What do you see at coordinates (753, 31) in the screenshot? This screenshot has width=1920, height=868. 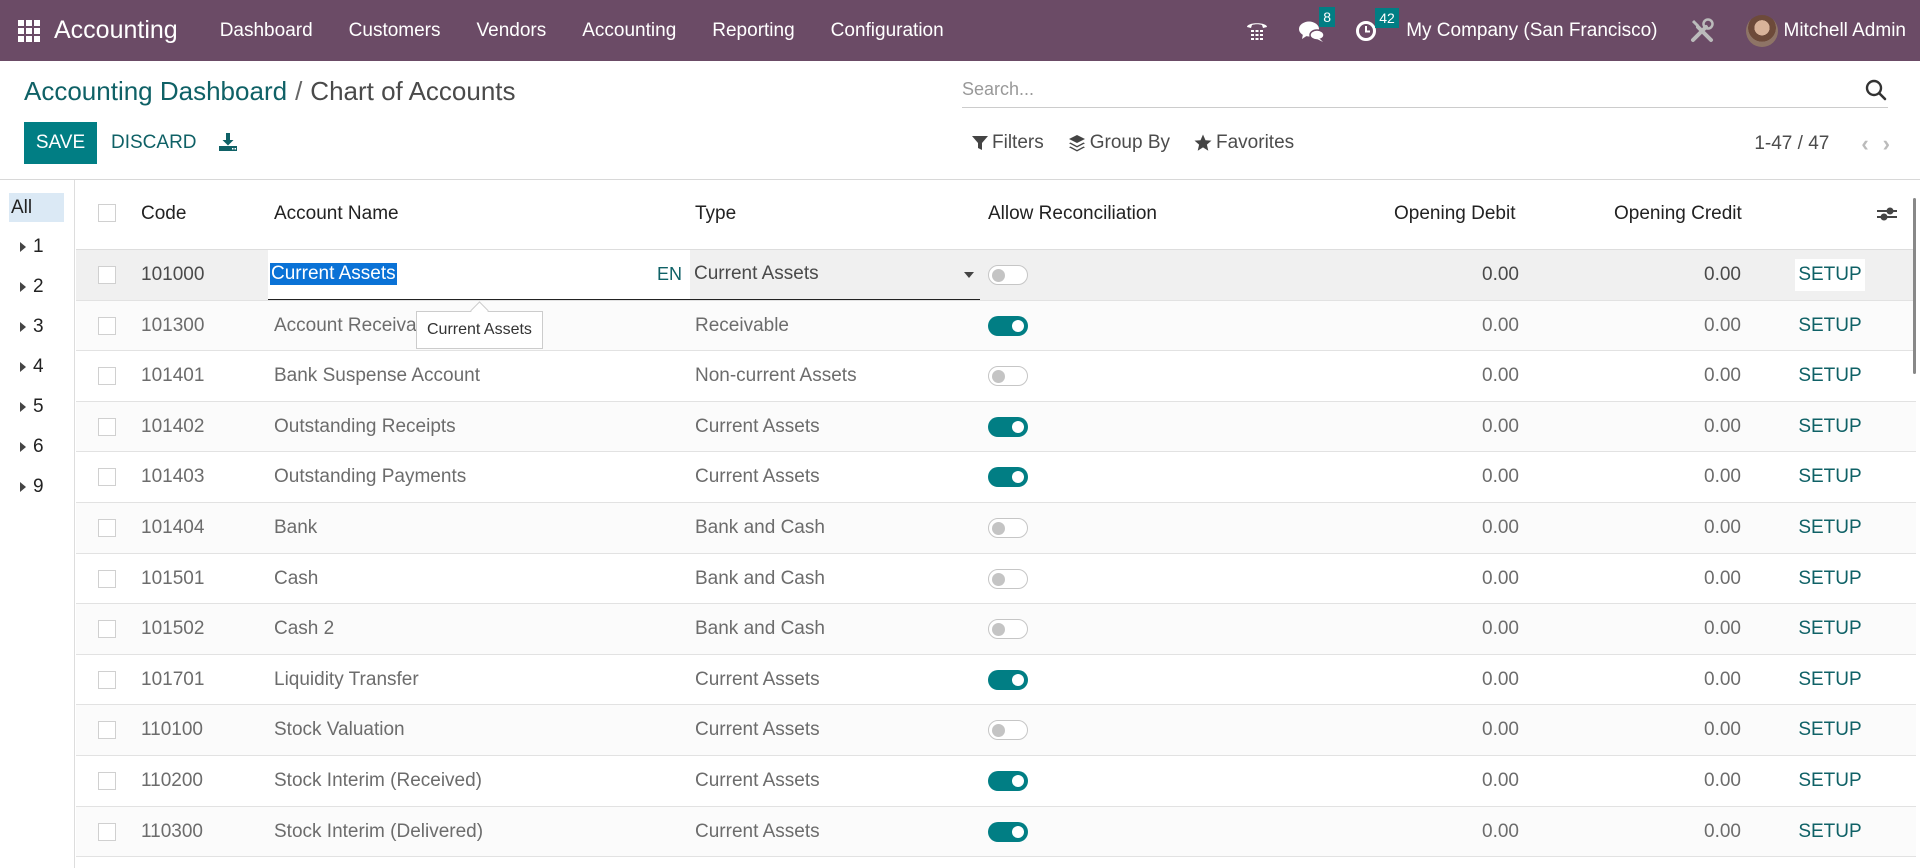 I see `menu-reporting: Reporting` at bounding box center [753, 31].